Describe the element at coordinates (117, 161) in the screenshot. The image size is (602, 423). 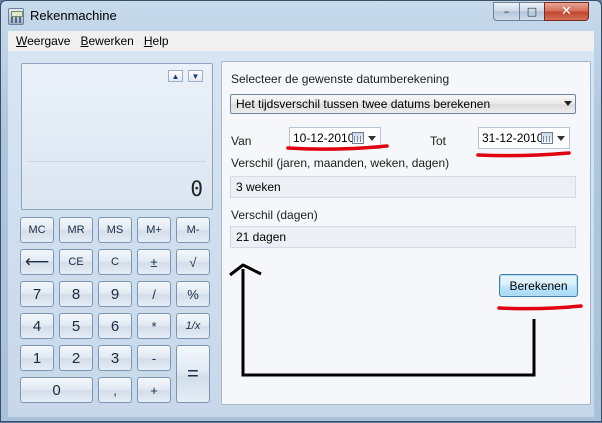
I see `display-divider` at that location.